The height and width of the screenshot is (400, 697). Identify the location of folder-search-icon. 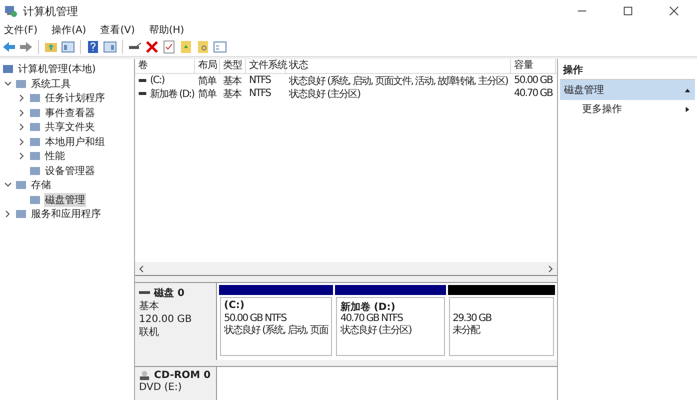
(203, 47).